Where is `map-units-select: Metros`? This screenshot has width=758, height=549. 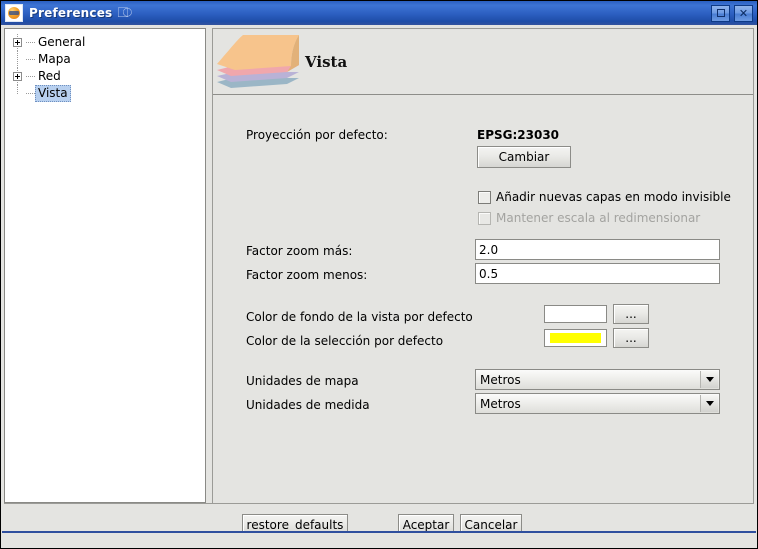
map-units-select: Metros is located at coordinates (597, 379).